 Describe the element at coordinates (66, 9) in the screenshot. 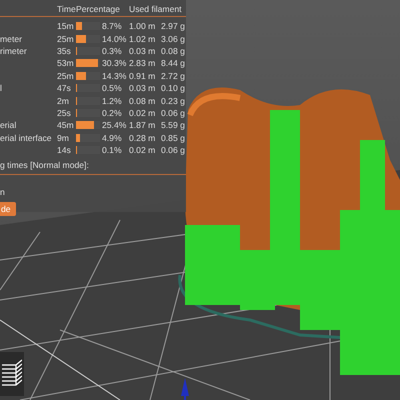

I see `column-header: Time` at that location.